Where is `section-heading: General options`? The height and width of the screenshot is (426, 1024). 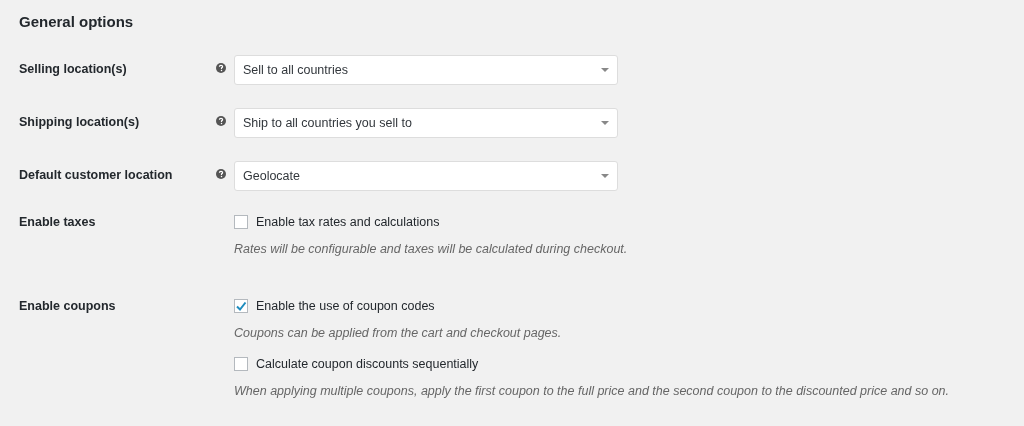 section-heading: General options is located at coordinates (77, 22).